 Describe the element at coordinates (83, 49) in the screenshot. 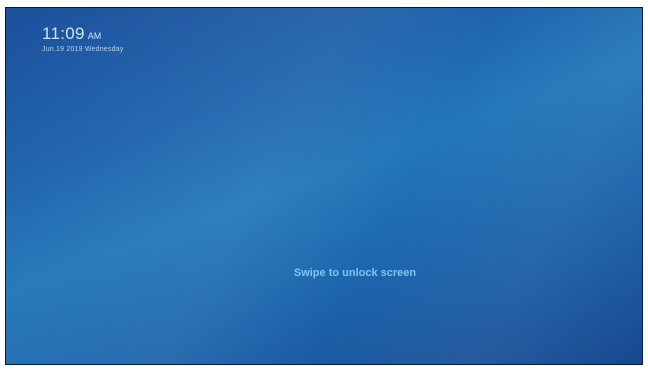

I see `clock-date: Jun.19 2019 Wednesday` at that location.